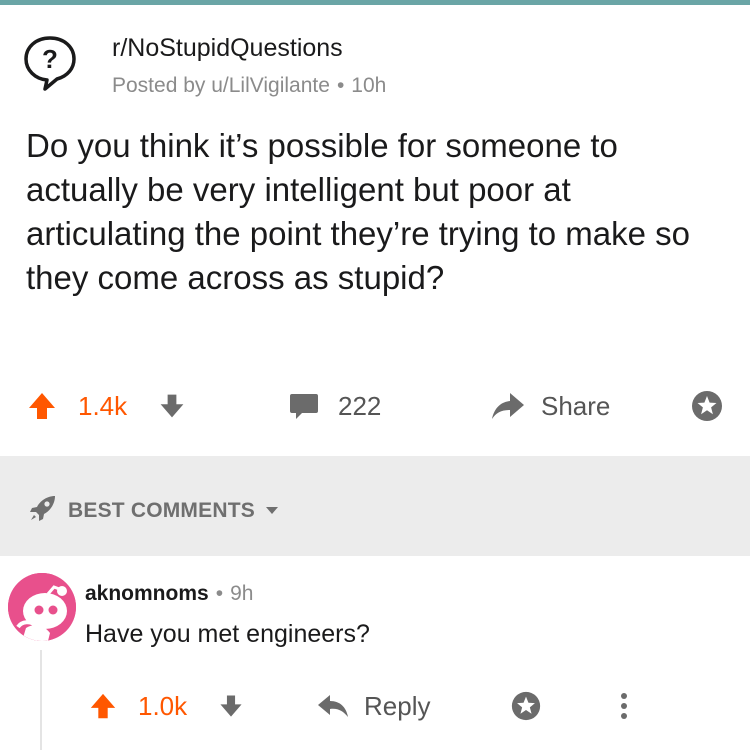  Describe the element at coordinates (227, 634) in the screenshot. I see `comment-body: Have you met engineers?` at that location.